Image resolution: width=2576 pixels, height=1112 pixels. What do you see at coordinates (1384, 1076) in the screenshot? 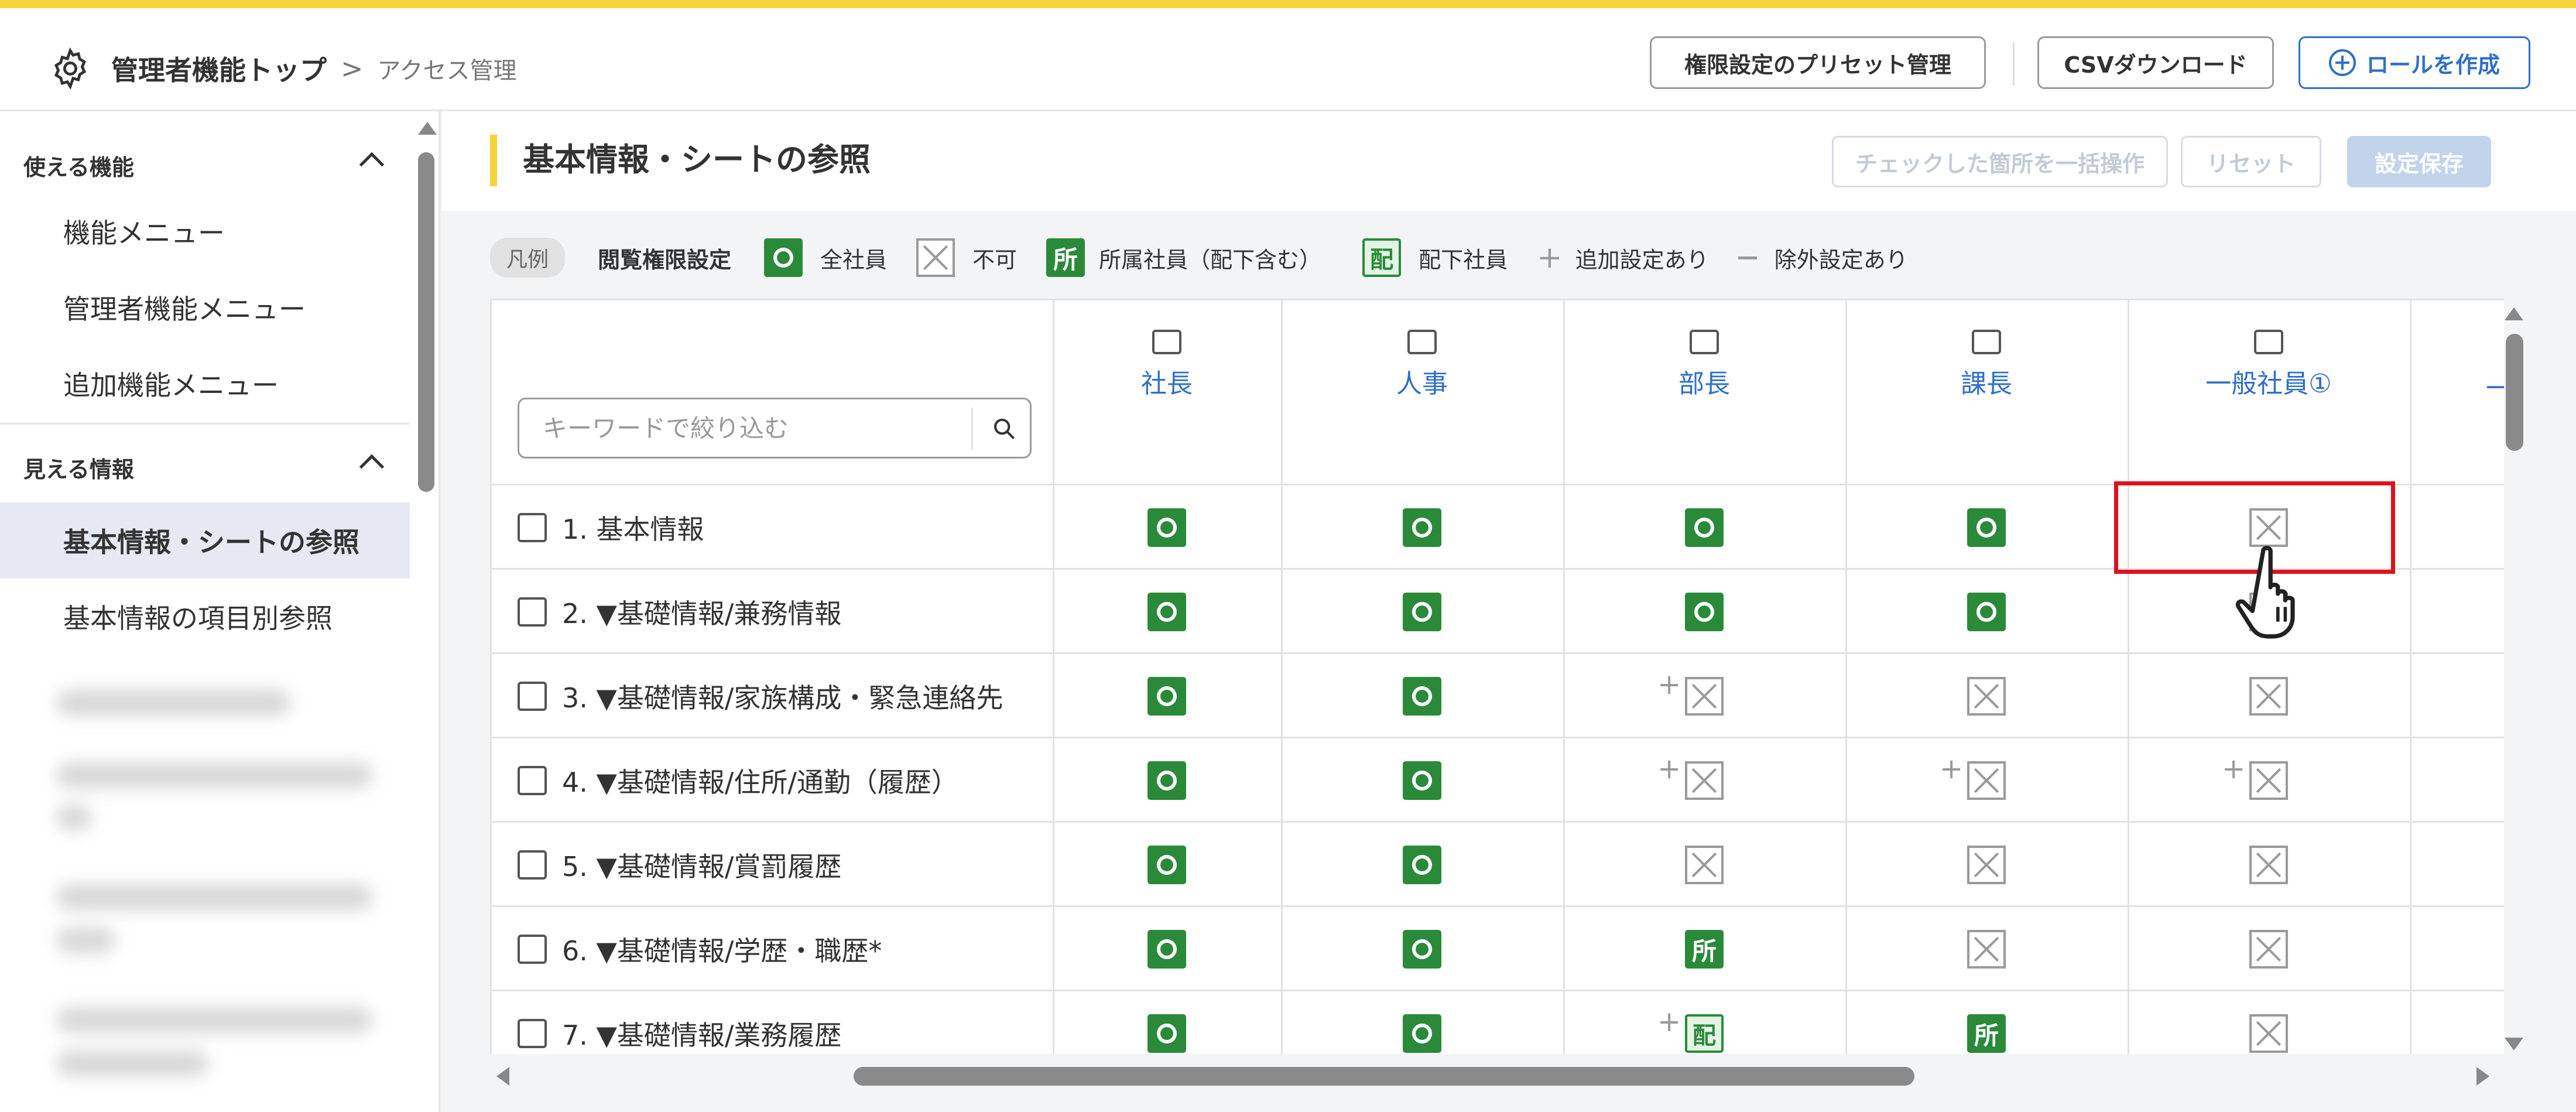
I see `table-horizontal-scrollbar` at bounding box center [1384, 1076].